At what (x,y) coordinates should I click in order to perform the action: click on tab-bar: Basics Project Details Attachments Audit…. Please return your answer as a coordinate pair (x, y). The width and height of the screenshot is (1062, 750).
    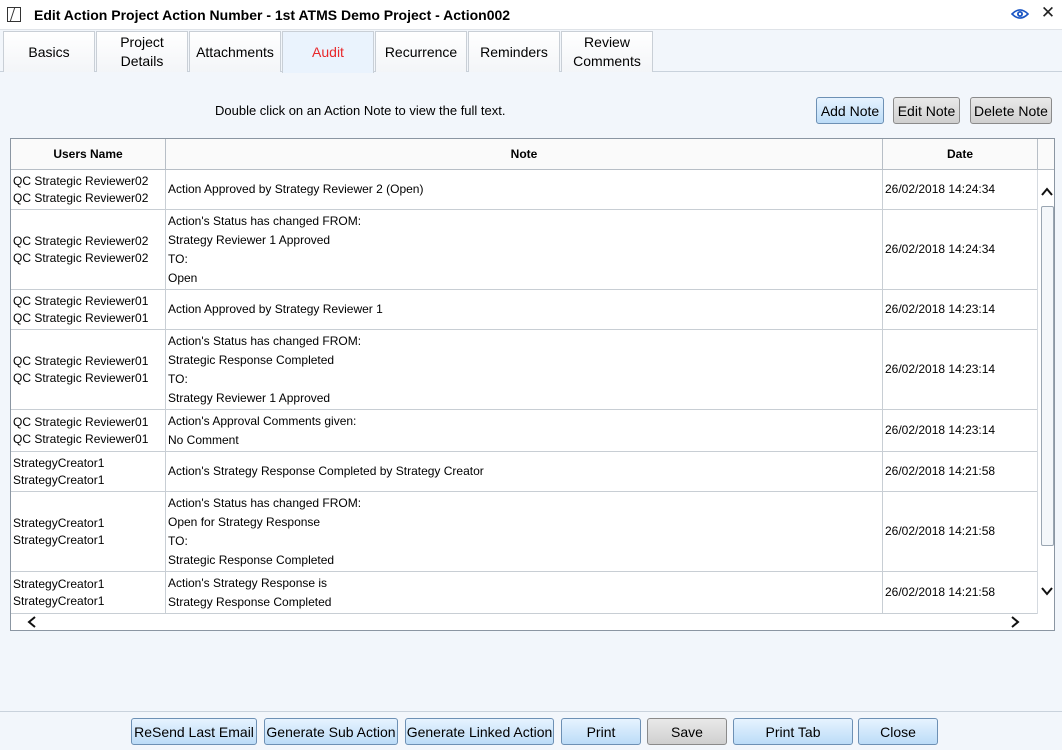
    Looking at the image, I should click on (531, 52).